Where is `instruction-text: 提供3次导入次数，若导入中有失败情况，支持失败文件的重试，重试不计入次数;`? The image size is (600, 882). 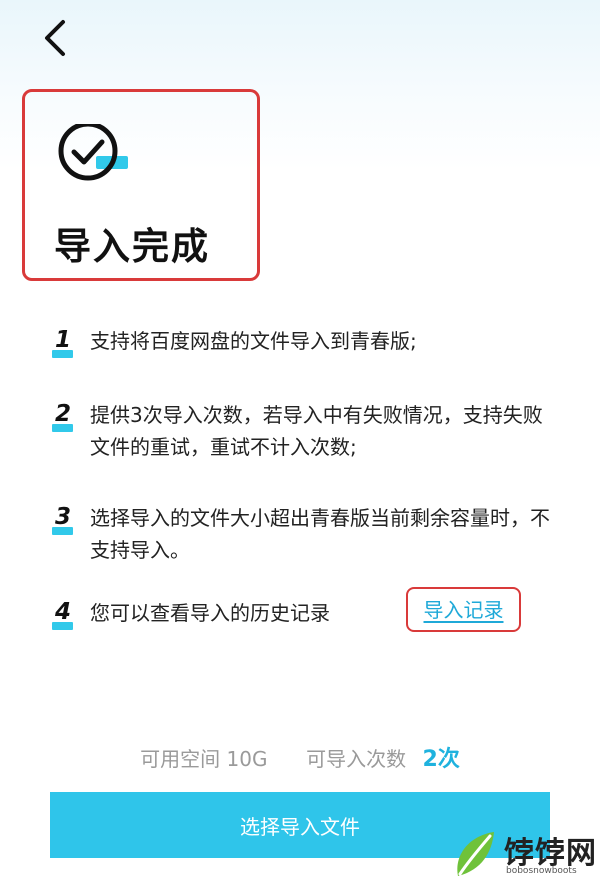
instruction-text: 提供3次导入次数，若导入中有失败情况，支持失败文件的重试，重试不计入次数; is located at coordinates (316, 431).